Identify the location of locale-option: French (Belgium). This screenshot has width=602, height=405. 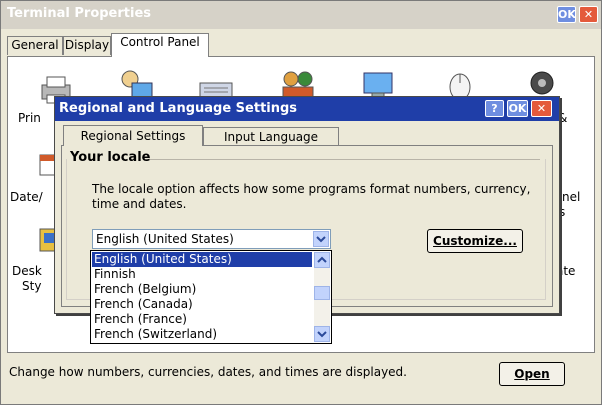
(202, 289).